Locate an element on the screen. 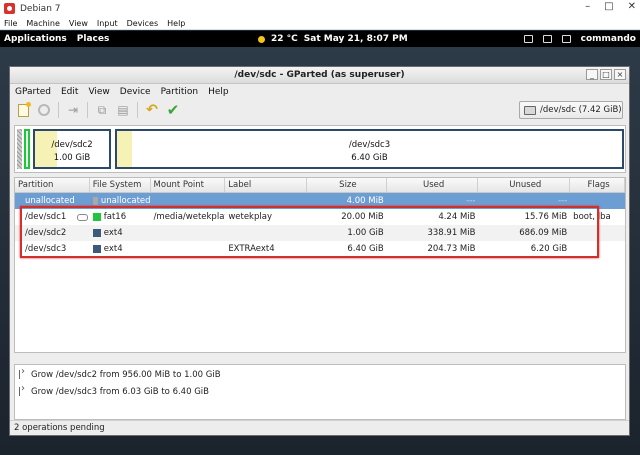  map-partition-sdc3: /dev/sdc3 6.40 GiB is located at coordinates (369, 149).